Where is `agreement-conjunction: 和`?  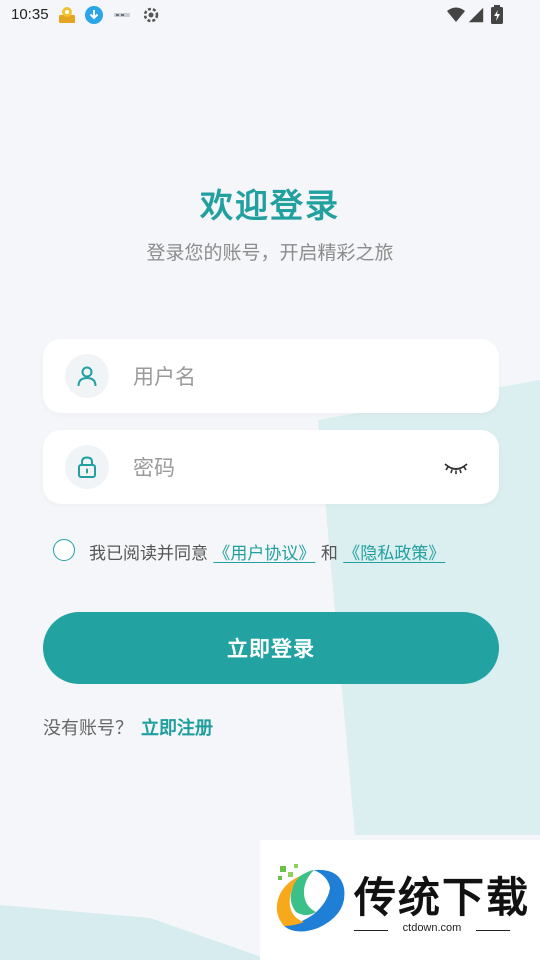
agreement-conjunction: 和 is located at coordinates (329, 554).